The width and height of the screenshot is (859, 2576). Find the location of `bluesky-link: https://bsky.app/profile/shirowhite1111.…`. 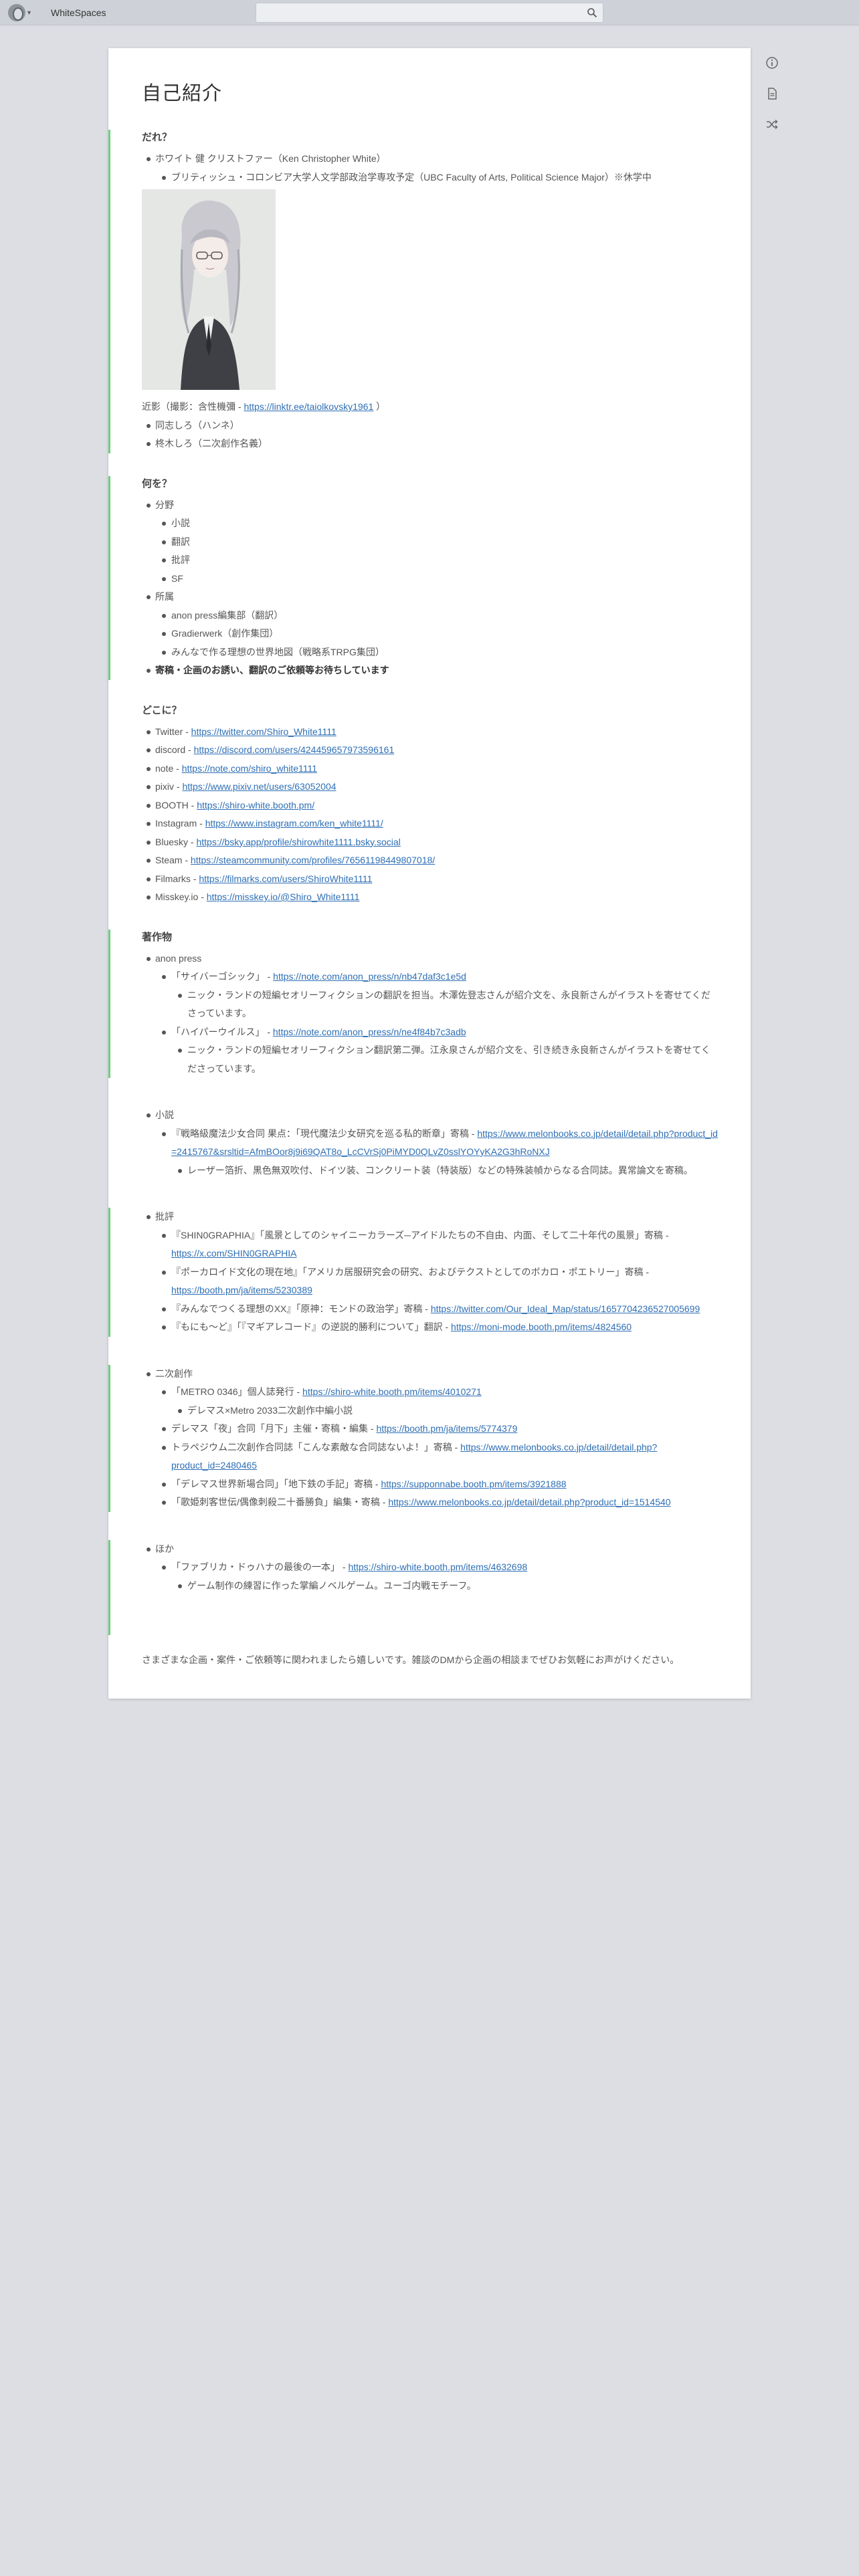

bluesky-link: https://bsky.app/profile/shirowhite1111.… is located at coordinates (298, 842).